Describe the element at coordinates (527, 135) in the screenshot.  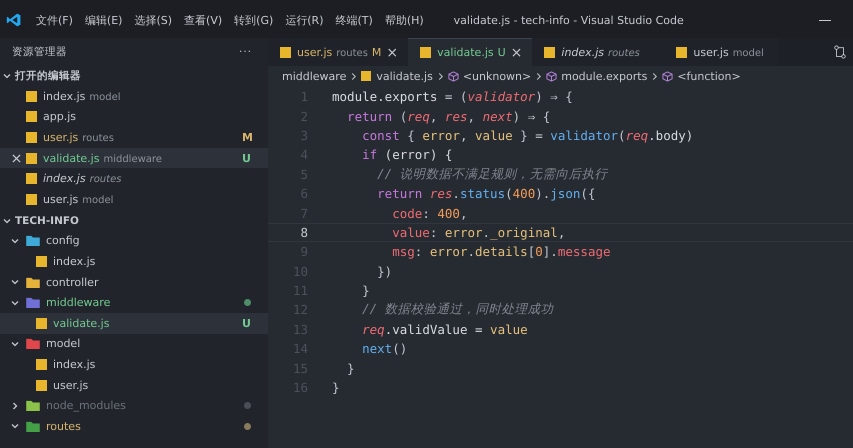
I see `code-line: const { error, value } = validator(req.body)` at that location.